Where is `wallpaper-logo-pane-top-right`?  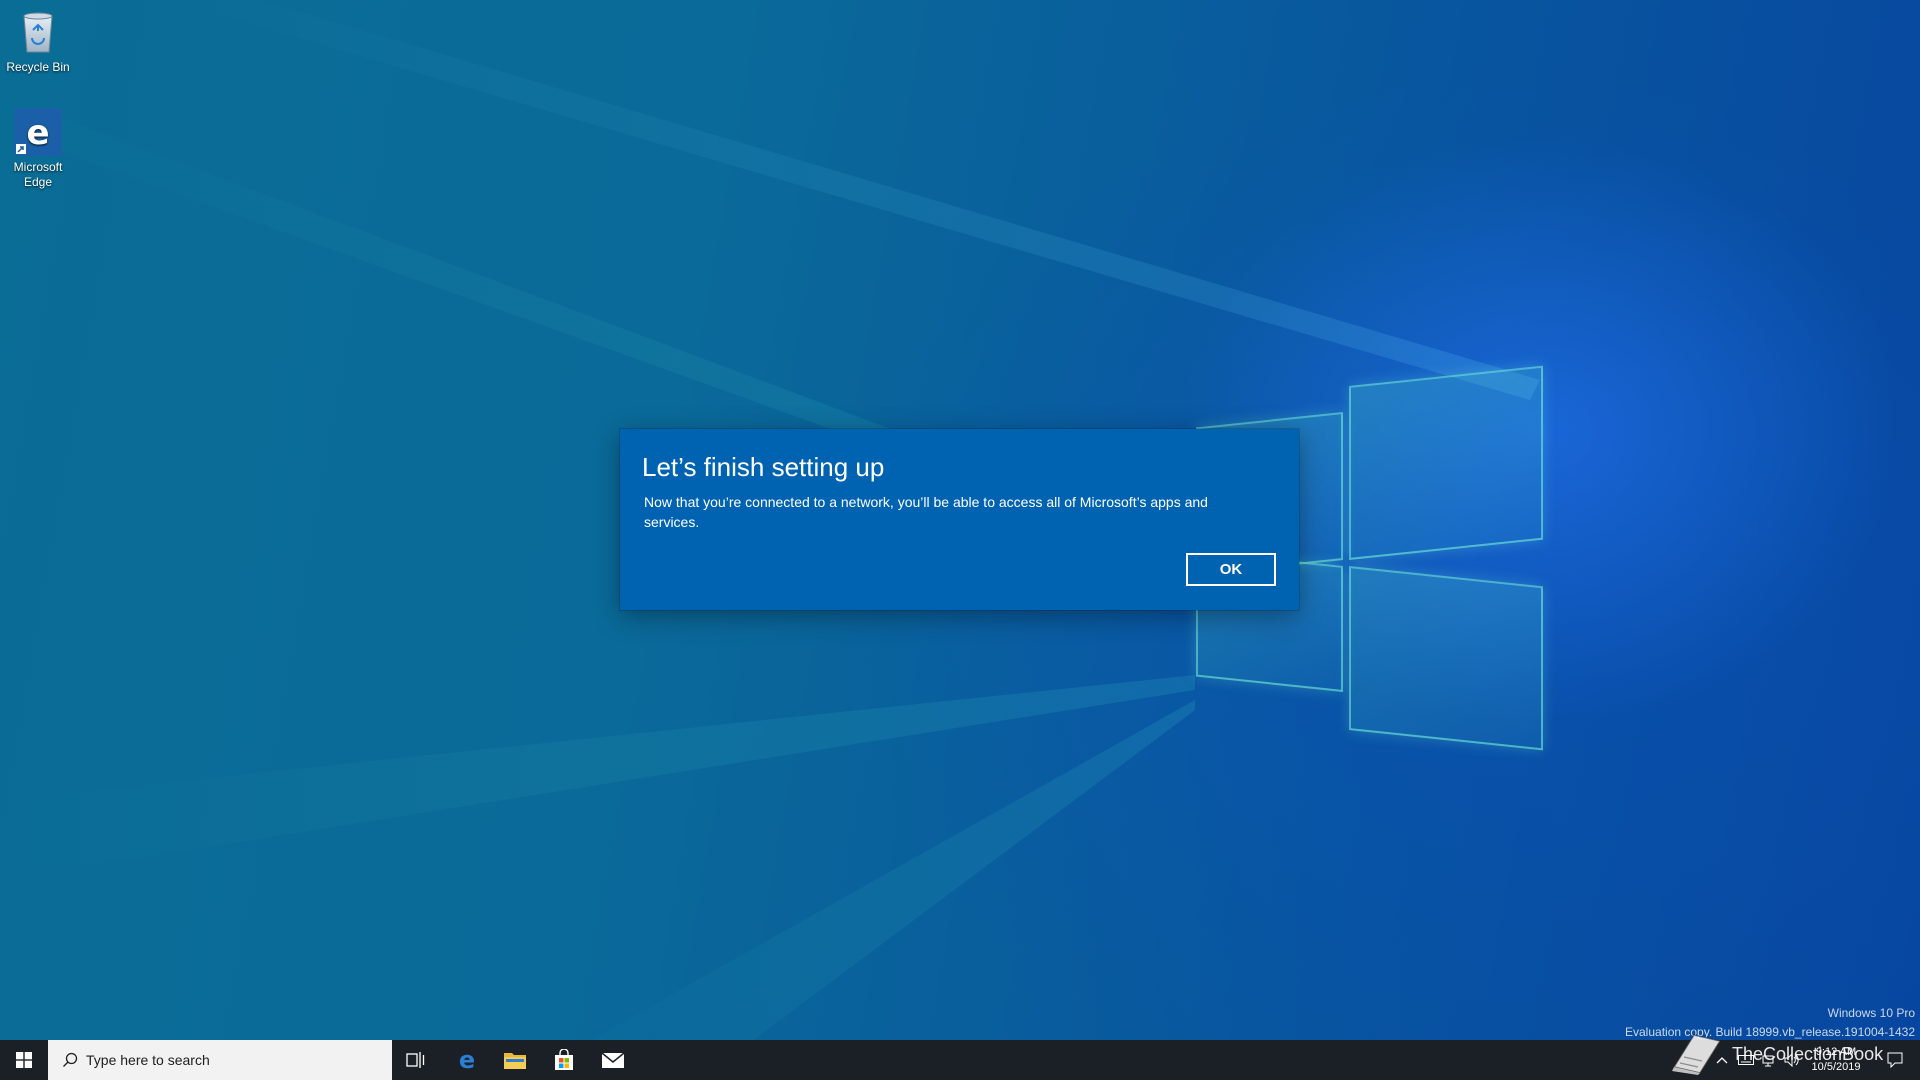 wallpaper-logo-pane-top-right is located at coordinates (1446, 462).